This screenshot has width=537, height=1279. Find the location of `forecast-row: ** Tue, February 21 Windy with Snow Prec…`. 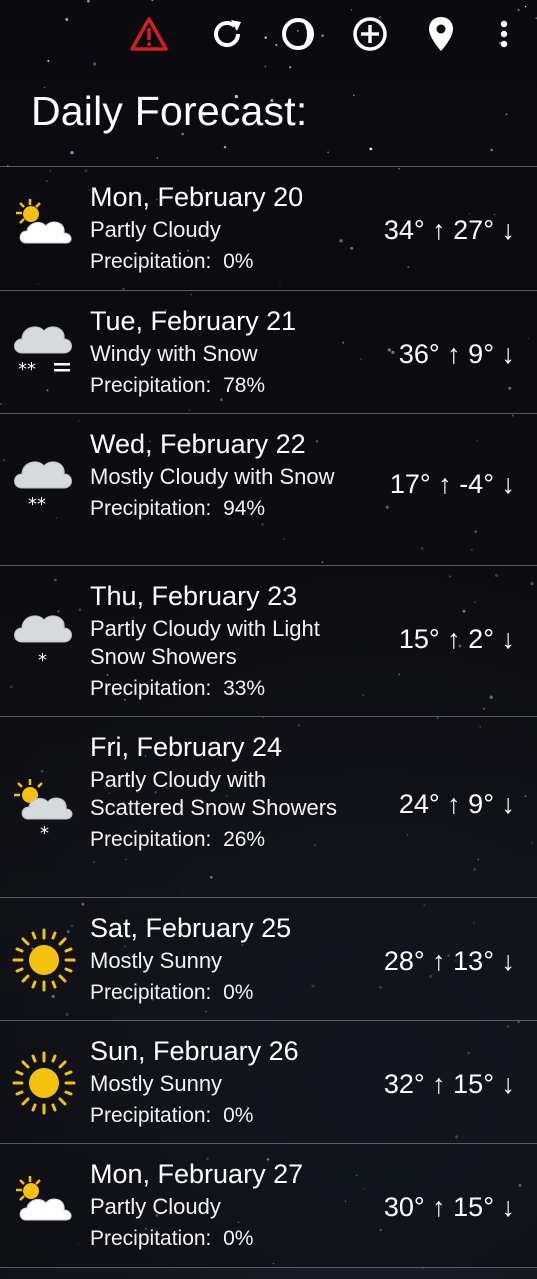

forecast-row: ** Tue, February 21 Windy with Snow Prec… is located at coordinates (268, 351).